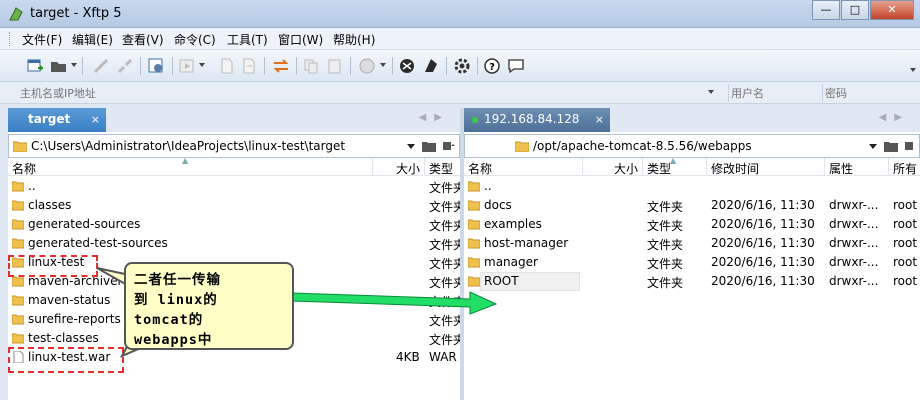 This screenshot has width=920, height=400. Describe the element at coordinates (59, 66) in the screenshot. I see `open-folder-icon` at that location.